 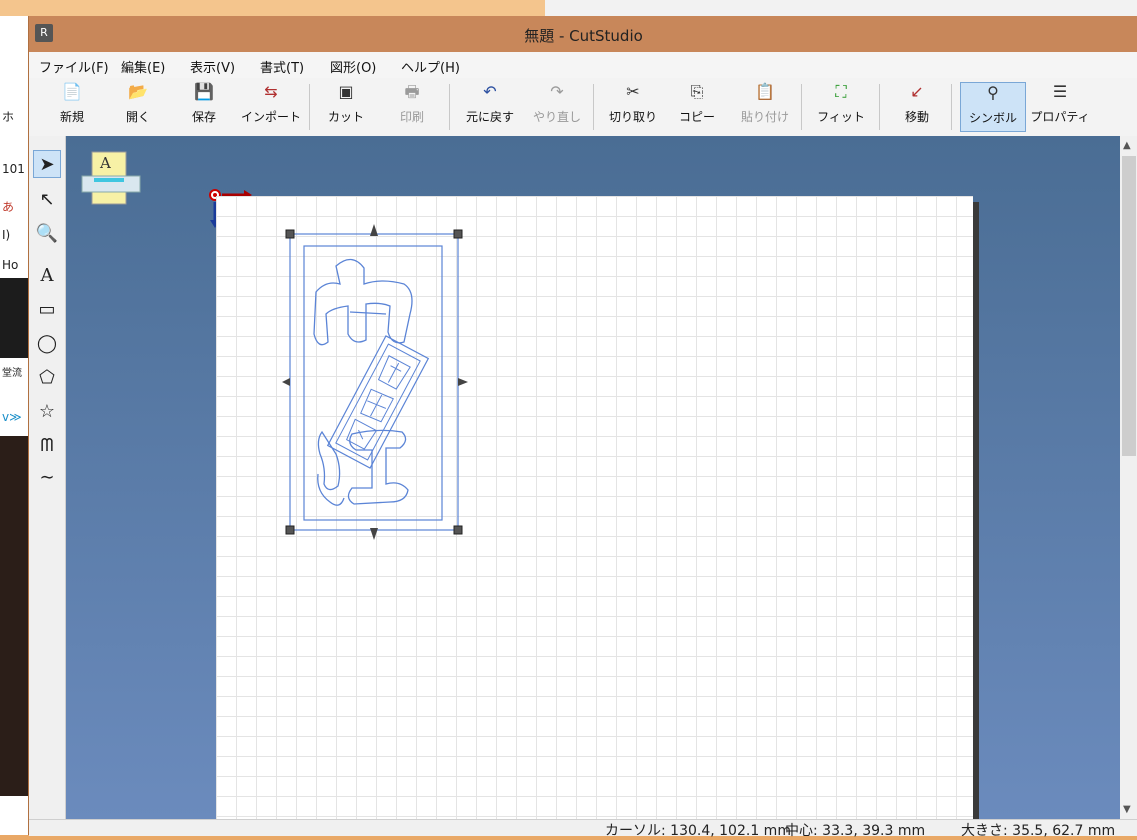 I want to click on menu-view: 表示(V), so click(x=212, y=66).